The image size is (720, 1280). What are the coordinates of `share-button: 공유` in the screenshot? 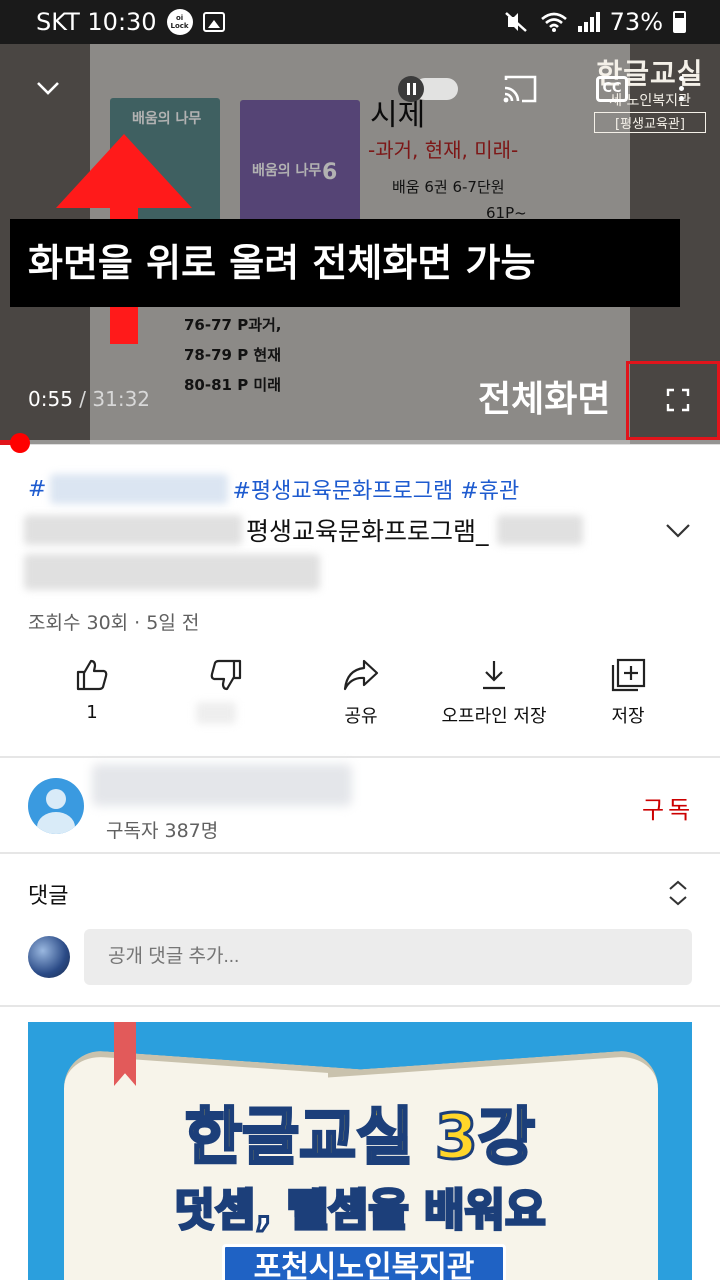 It's located at (361, 689).